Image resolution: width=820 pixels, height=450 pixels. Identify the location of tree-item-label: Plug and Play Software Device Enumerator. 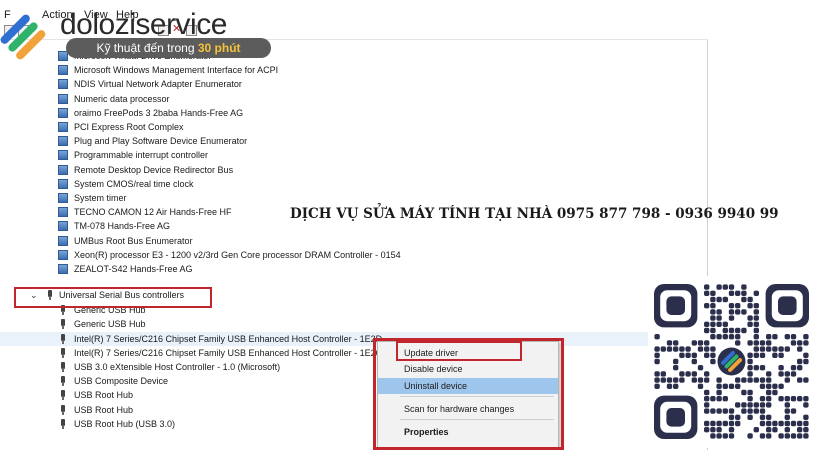
(161, 141).